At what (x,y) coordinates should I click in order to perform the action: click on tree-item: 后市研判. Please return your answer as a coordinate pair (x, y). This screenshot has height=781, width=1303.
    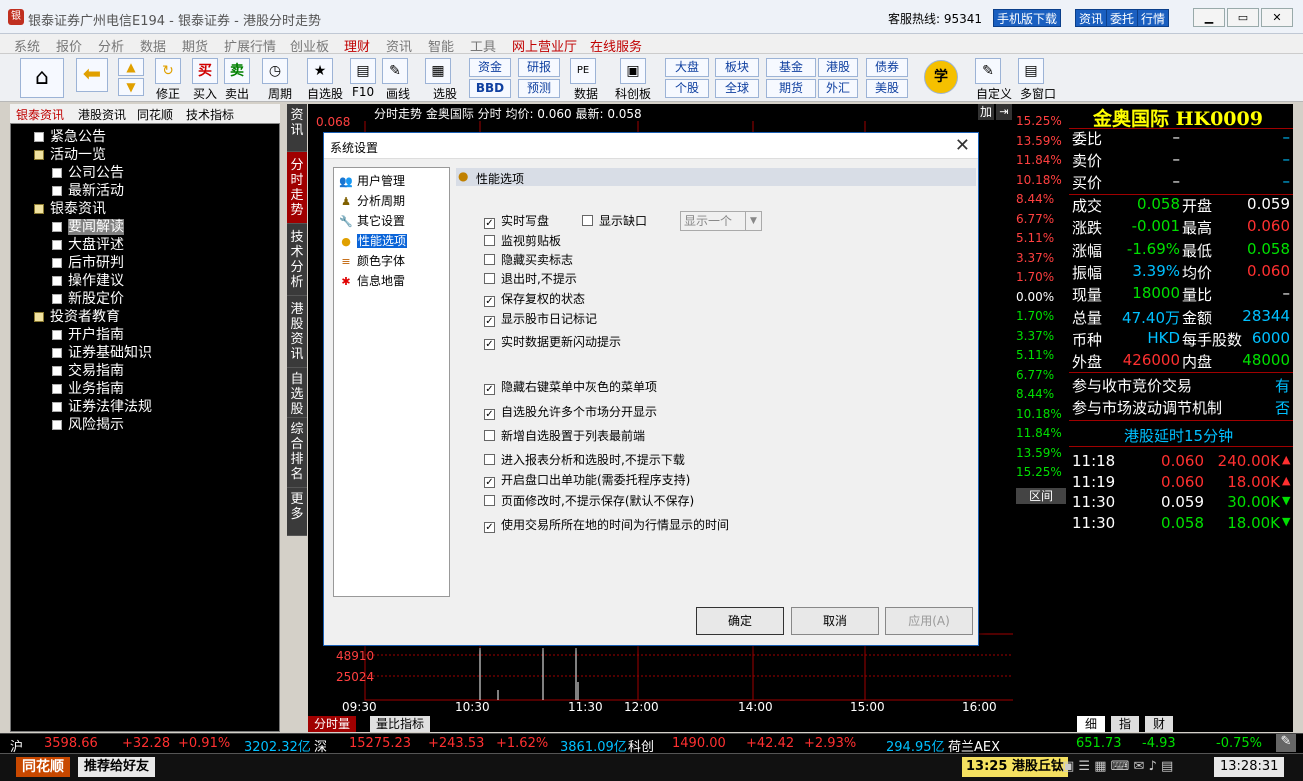
    Looking at the image, I should click on (88, 262).